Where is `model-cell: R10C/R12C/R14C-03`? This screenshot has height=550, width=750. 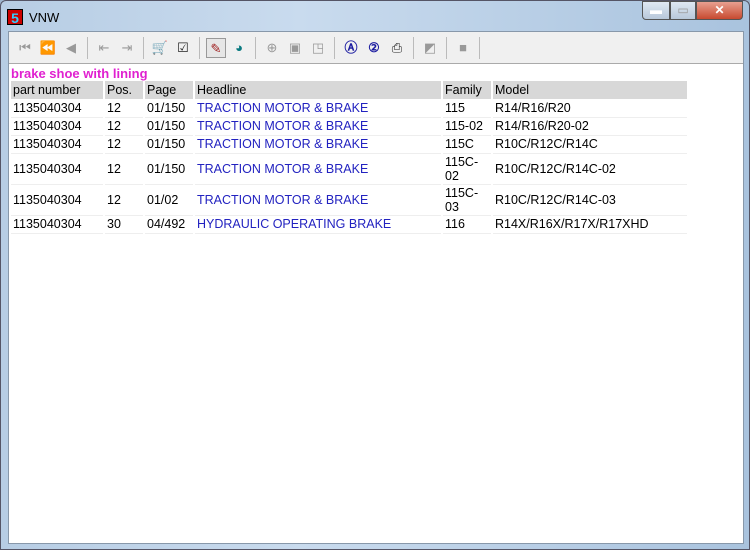 model-cell: R10C/R12C/R14C-03 is located at coordinates (590, 200).